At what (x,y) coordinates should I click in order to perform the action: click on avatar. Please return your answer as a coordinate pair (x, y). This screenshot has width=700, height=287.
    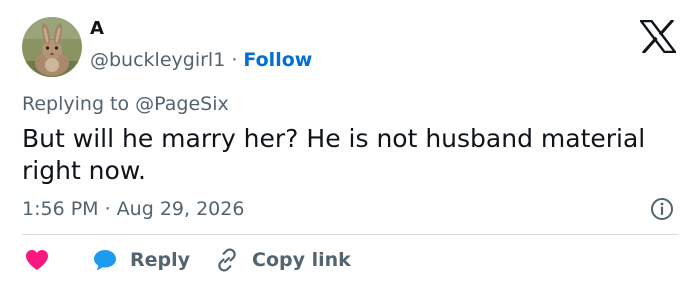
    Looking at the image, I should click on (52, 47).